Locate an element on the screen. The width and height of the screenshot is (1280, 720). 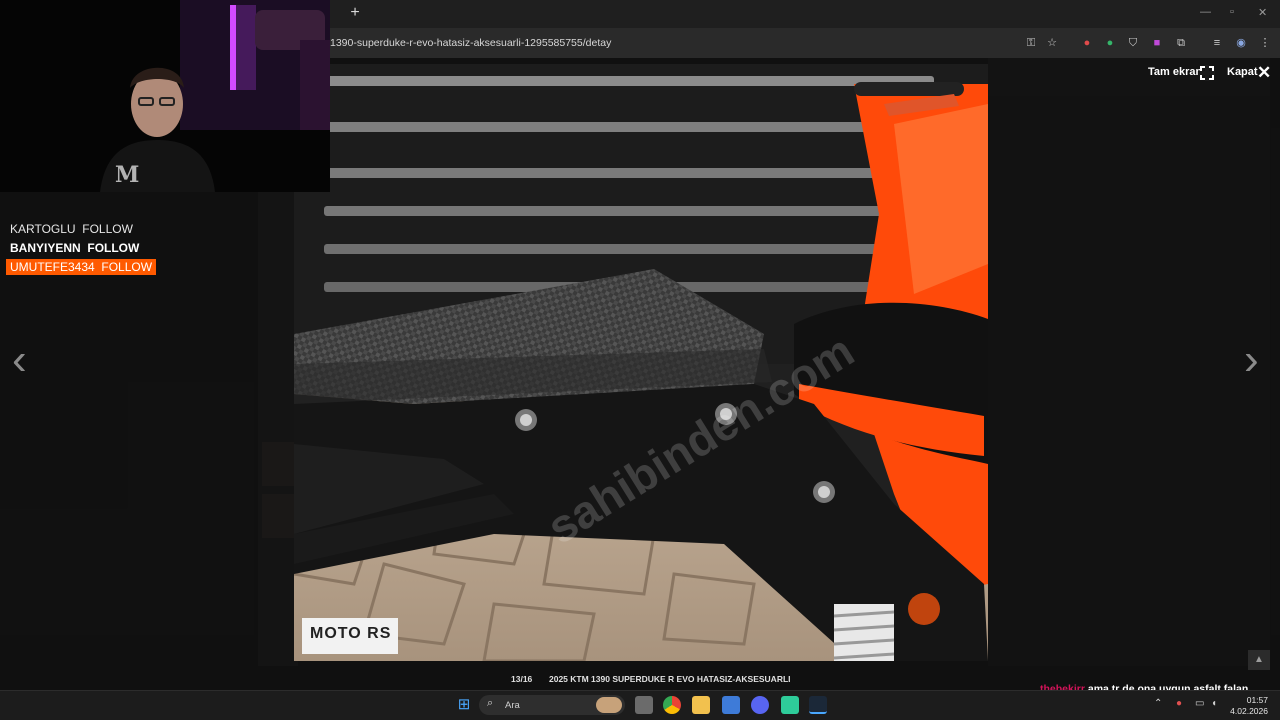
streamer-webcam: M is located at coordinates (165, 96).